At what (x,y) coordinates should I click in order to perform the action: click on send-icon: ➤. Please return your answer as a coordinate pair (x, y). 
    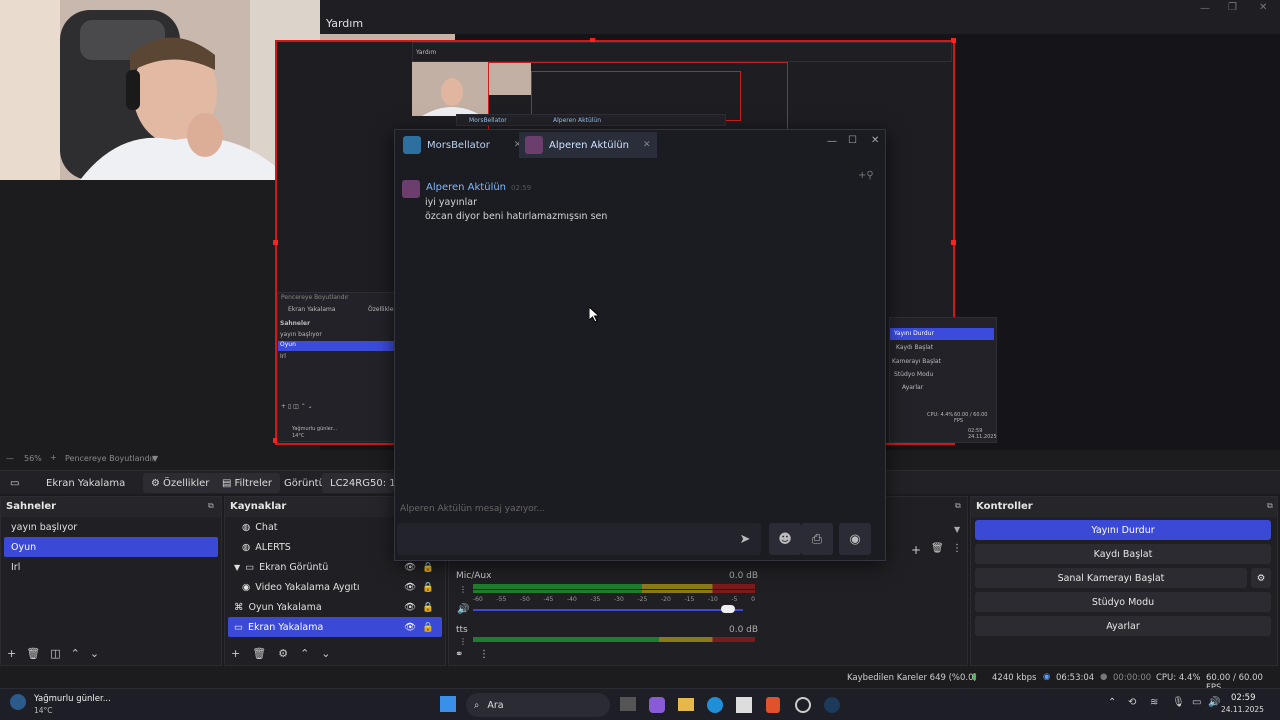
    Looking at the image, I should click on (745, 539).